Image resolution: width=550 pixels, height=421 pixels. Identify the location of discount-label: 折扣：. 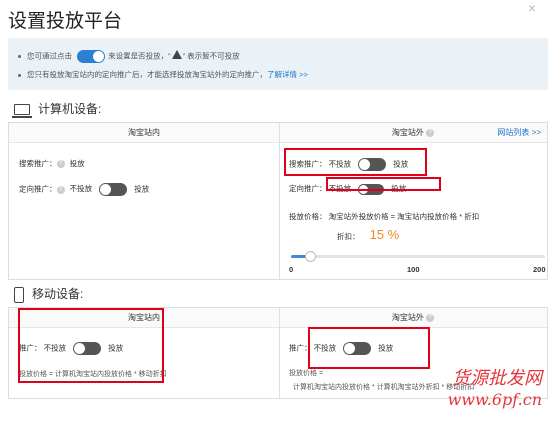
(348, 236).